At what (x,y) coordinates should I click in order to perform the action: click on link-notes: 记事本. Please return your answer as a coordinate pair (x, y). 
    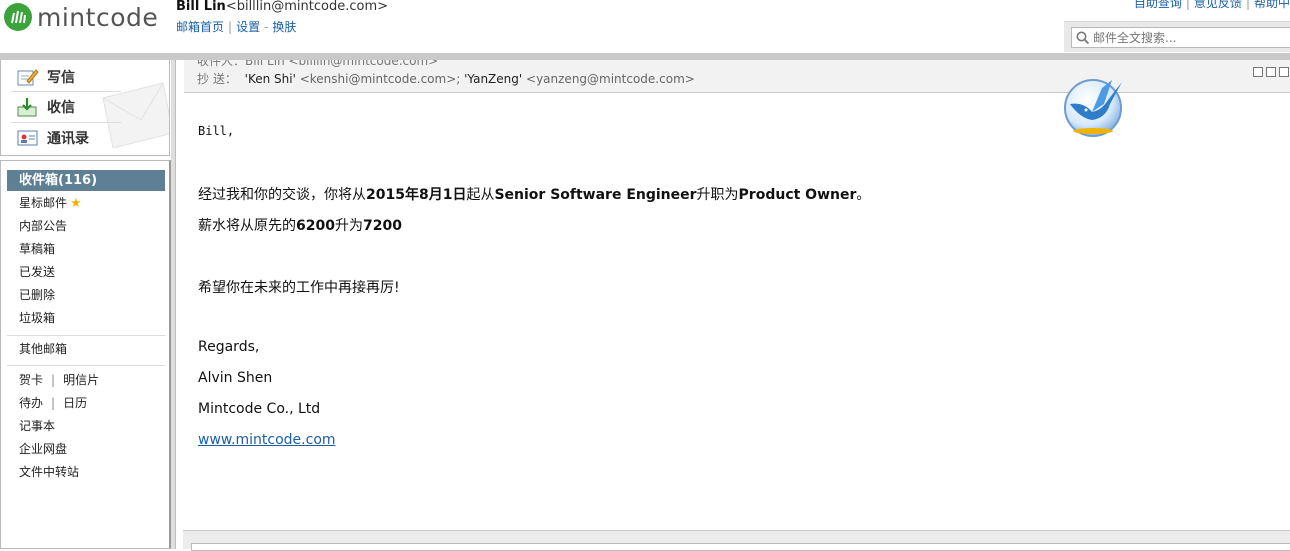
    Looking at the image, I should click on (86, 426).